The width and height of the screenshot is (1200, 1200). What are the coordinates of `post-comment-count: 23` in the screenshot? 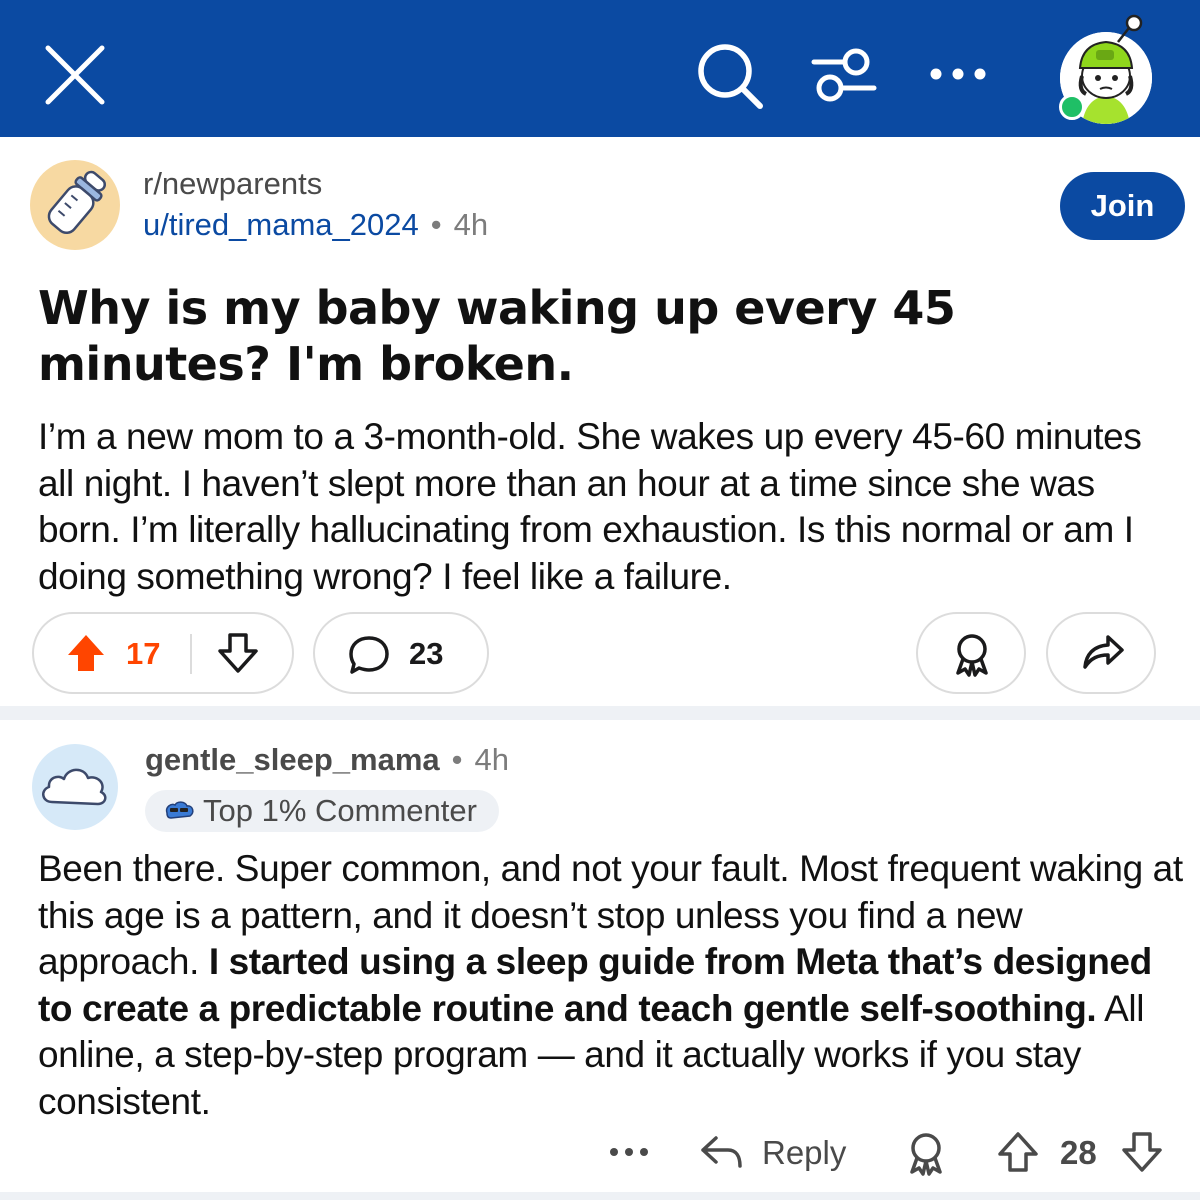 It's located at (426, 653).